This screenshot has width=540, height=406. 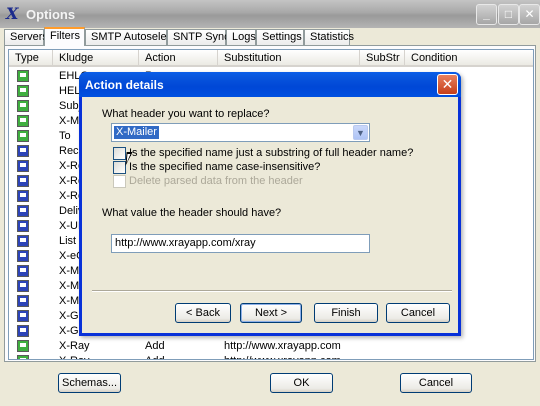 What do you see at coordinates (529, 14) in the screenshot?
I see `close-button: ✕` at bounding box center [529, 14].